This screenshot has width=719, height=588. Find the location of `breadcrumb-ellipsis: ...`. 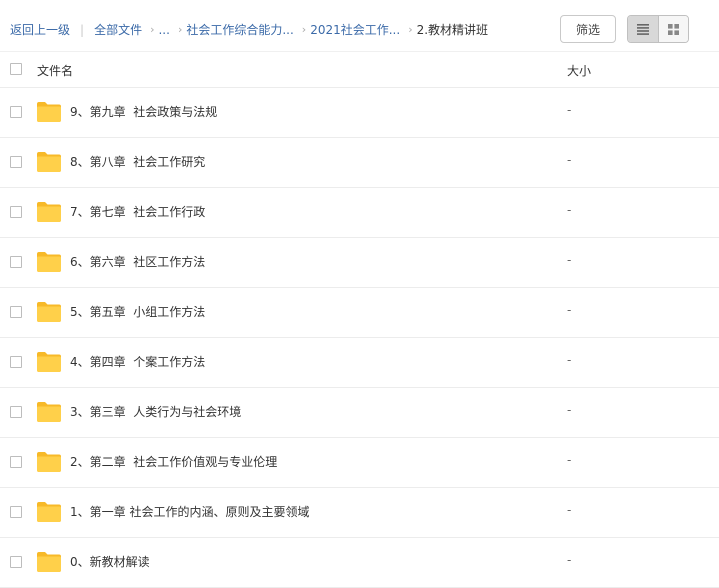

breadcrumb-ellipsis: ... is located at coordinates (163, 30).